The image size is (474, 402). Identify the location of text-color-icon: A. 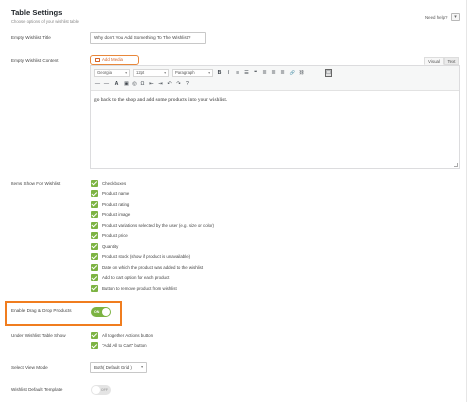
(116, 84).